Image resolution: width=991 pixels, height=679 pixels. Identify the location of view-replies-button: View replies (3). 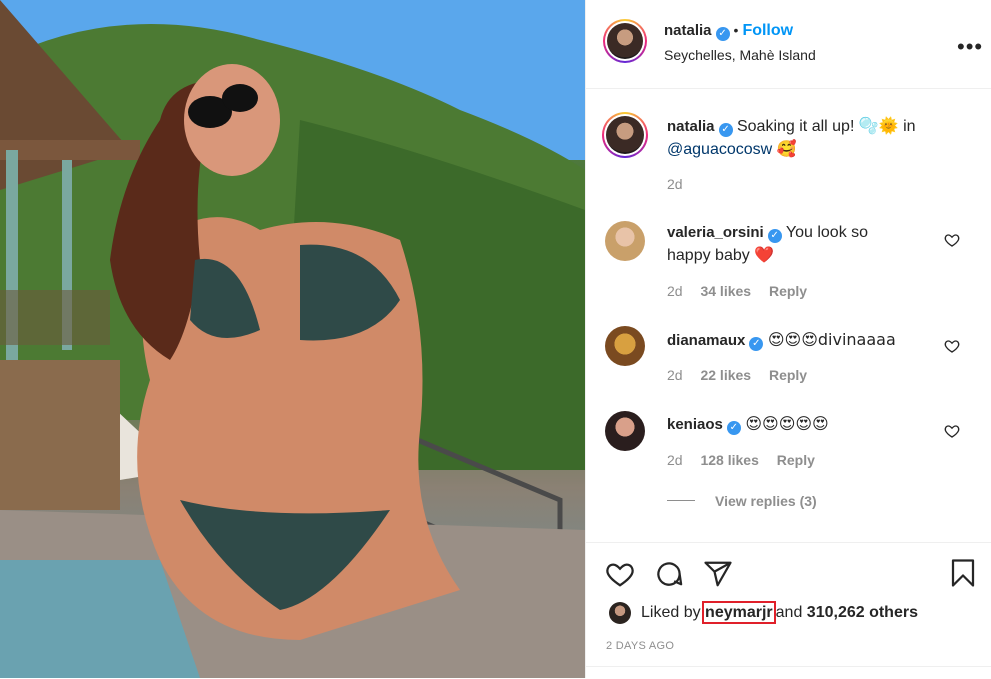
(766, 501).